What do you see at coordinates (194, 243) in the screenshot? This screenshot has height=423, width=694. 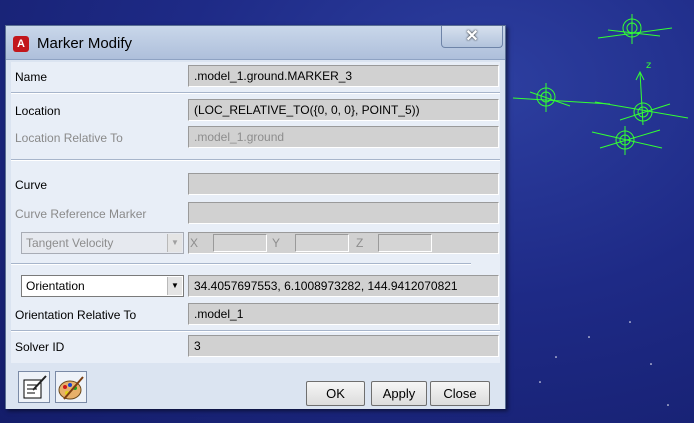 I see `x-label: X` at bounding box center [194, 243].